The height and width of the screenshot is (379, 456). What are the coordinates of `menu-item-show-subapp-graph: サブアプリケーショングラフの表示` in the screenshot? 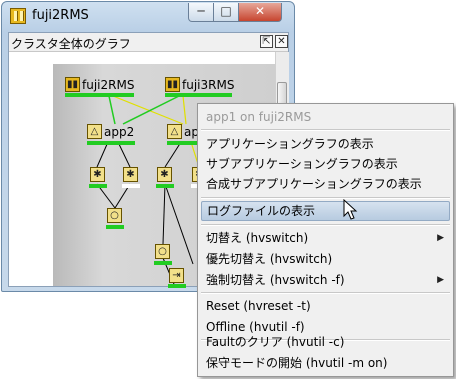 It's located at (325, 164).